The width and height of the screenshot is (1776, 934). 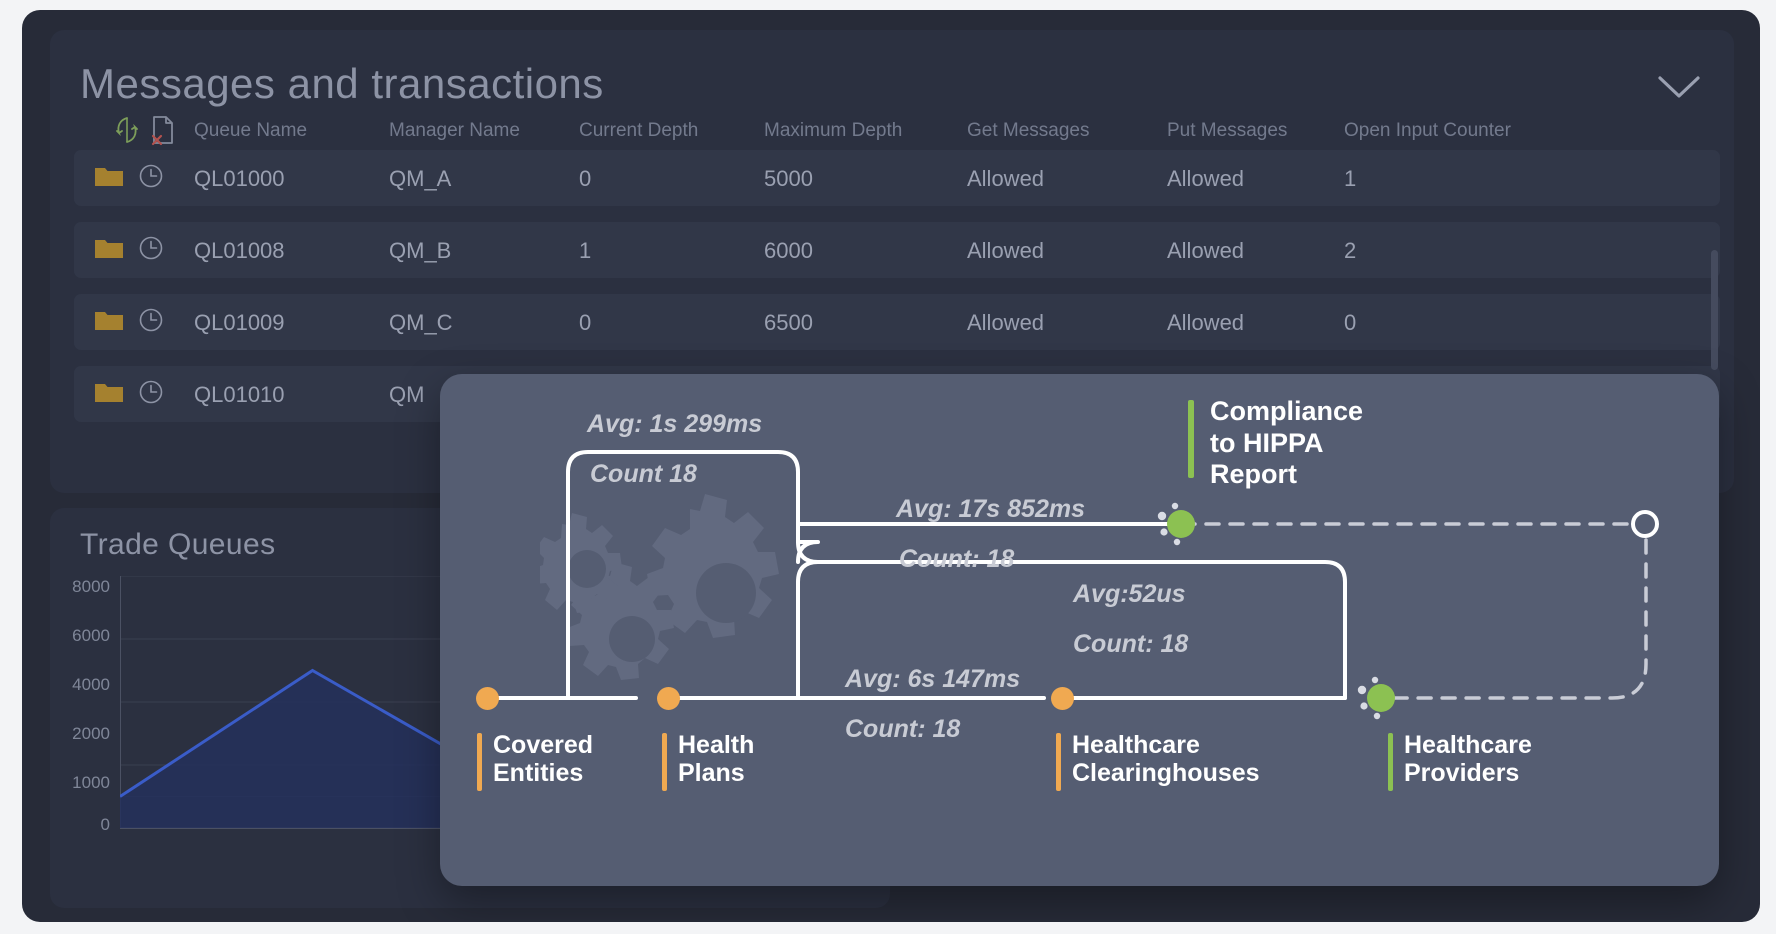 I want to click on node-label-covered-entities: Covered Entities, so click(x=543, y=759).